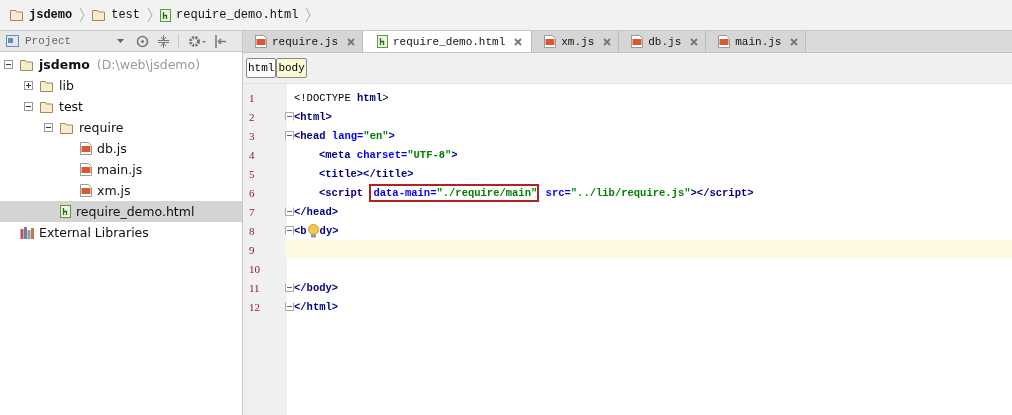 This screenshot has width=1012, height=415. I want to click on library-icon, so click(27, 232).